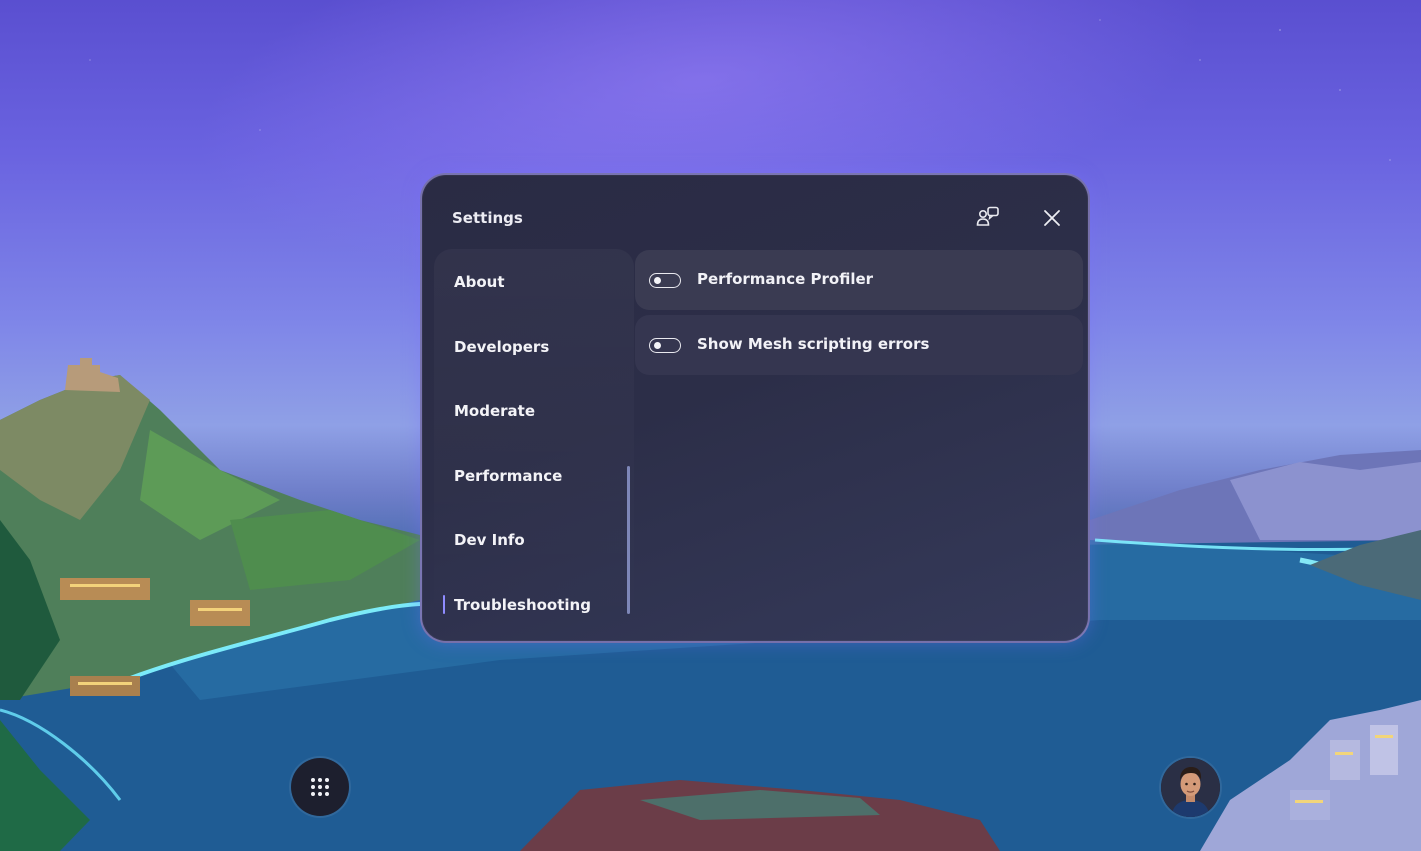 This screenshot has width=1421, height=851. I want to click on apps-menu-button, so click(320, 787).